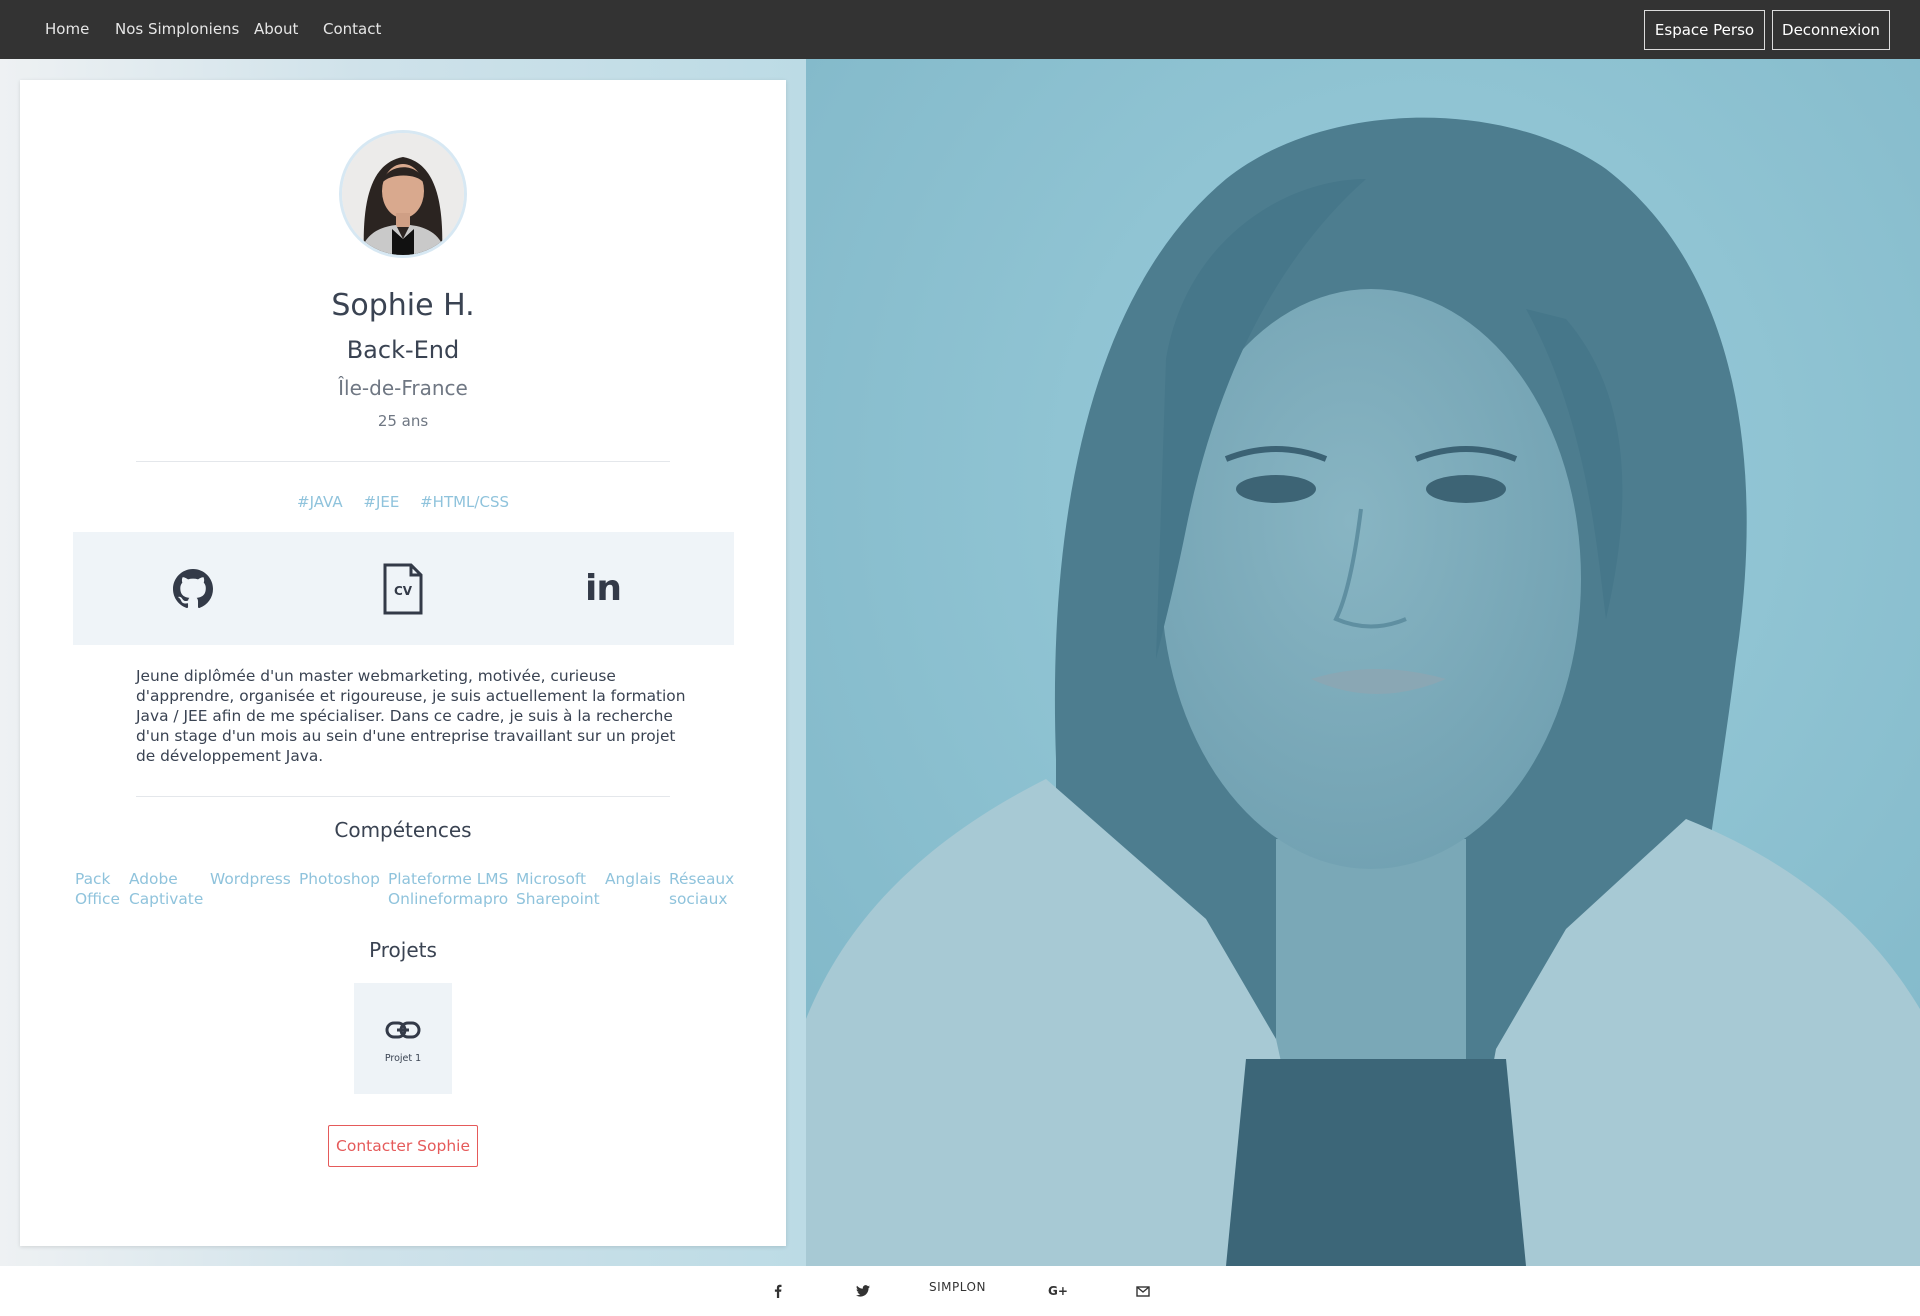 The image size is (1920, 1316). What do you see at coordinates (957, 1287) in the screenshot?
I see `simplon-logo: SIMPLON` at bounding box center [957, 1287].